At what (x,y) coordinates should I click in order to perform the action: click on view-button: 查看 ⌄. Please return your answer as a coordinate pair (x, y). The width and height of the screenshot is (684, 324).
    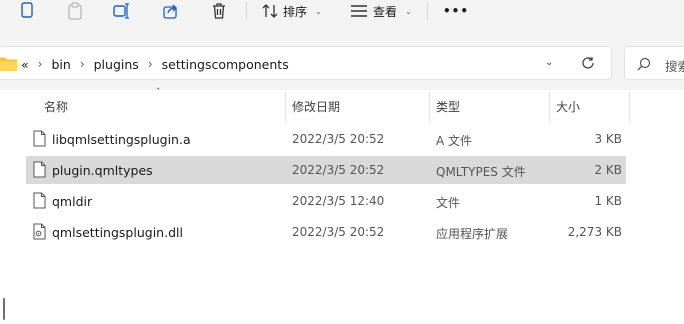
    Looking at the image, I should click on (381, 11).